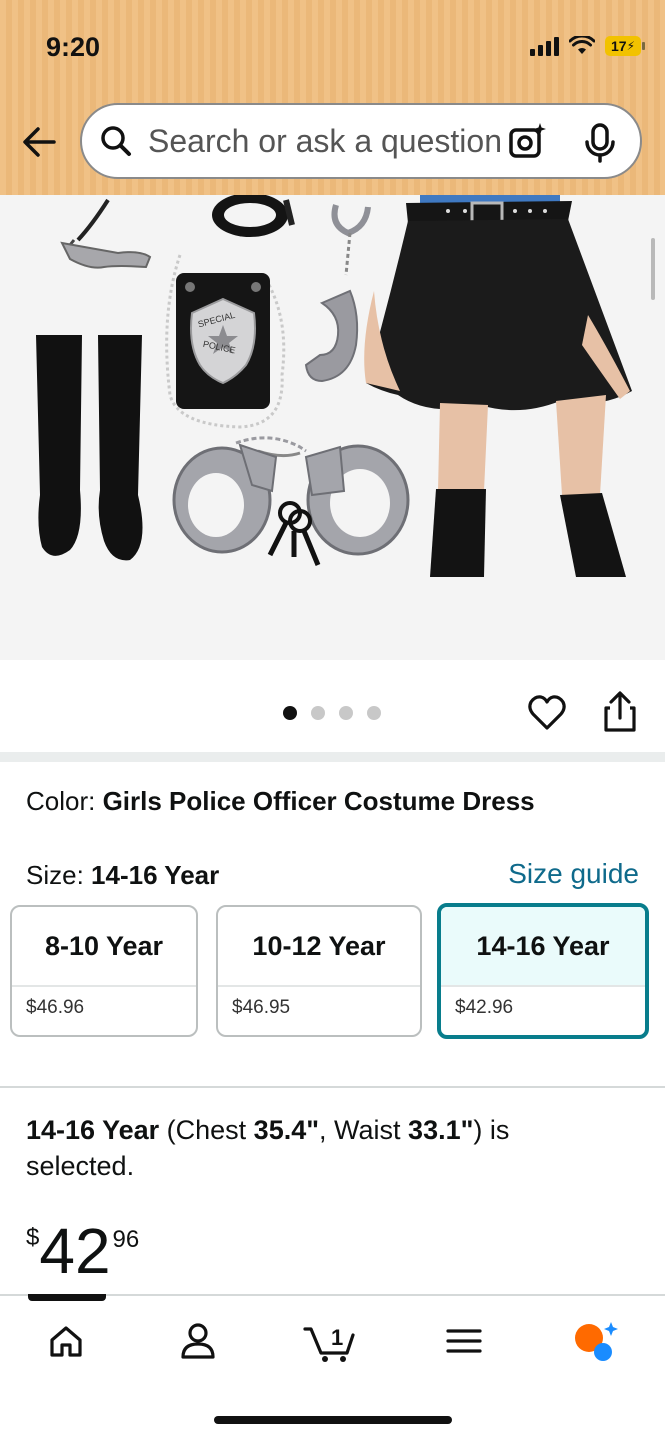 This screenshot has height=1440, width=665. What do you see at coordinates (543, 947) in the screenshot?
I see `size-option-name: 14-16 Year` at bounding box center [543, 947].